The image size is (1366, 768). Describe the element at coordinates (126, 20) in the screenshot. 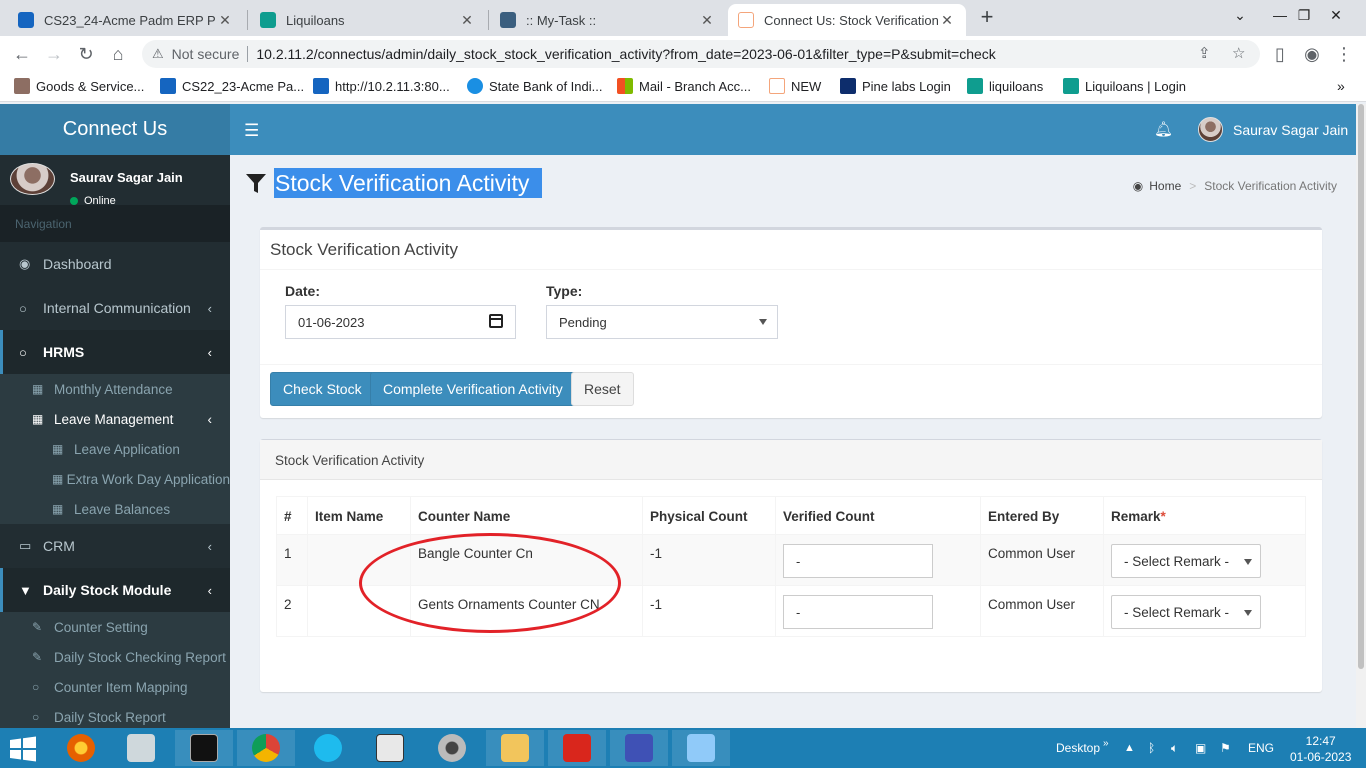

I see `browser-tab-erp: CS23_24-Acme Padm ERP Platf ✕` at that location.